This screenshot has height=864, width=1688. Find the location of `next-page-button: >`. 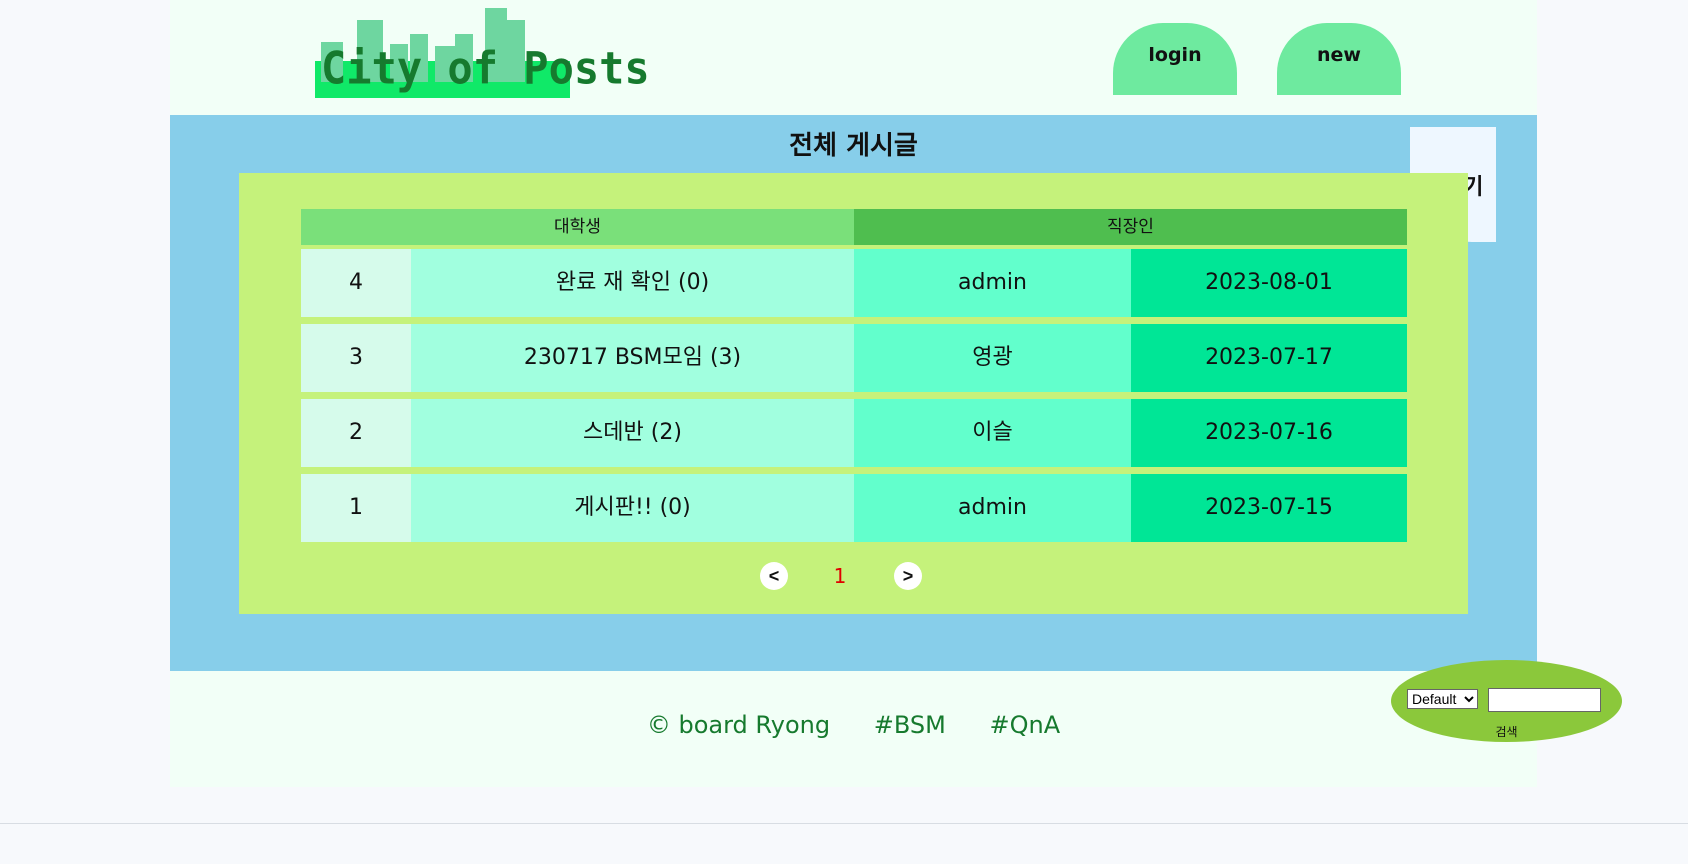

next-page-button: > is located at coordinates (908, 576).